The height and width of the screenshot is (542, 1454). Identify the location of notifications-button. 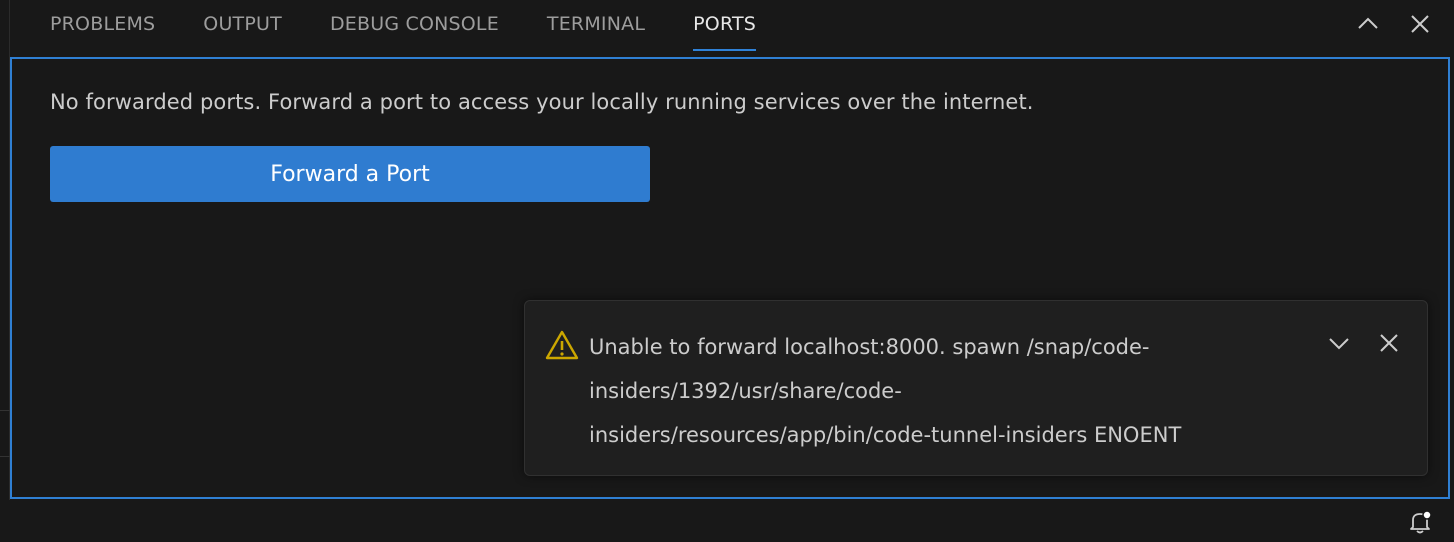
(1420, 522).